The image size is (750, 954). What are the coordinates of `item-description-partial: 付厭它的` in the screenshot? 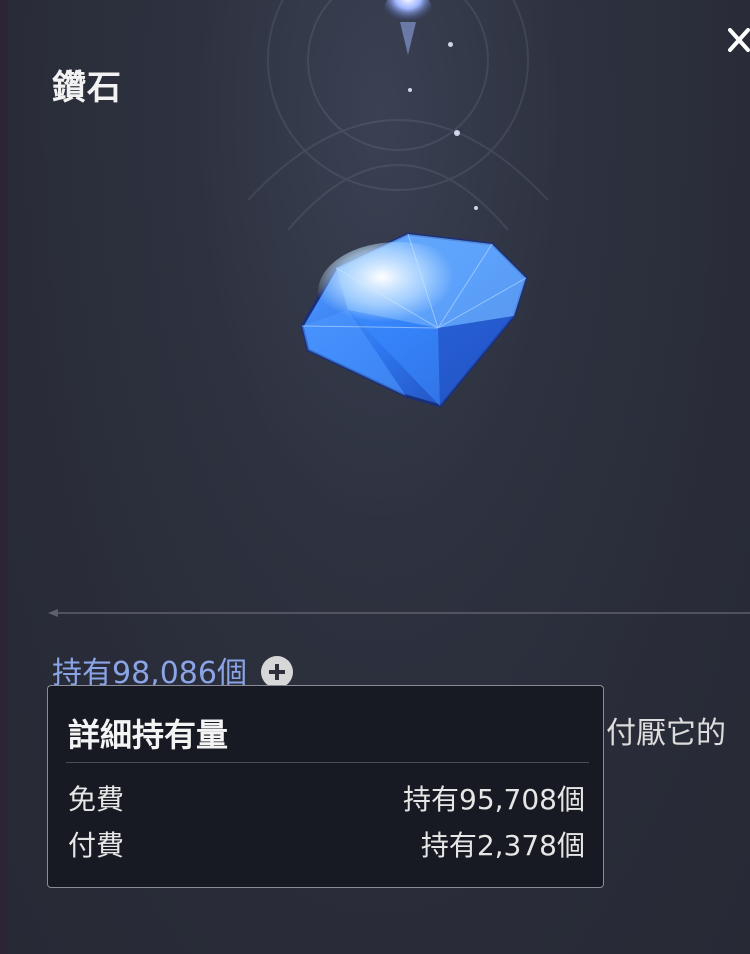 It's located at (666, 733).